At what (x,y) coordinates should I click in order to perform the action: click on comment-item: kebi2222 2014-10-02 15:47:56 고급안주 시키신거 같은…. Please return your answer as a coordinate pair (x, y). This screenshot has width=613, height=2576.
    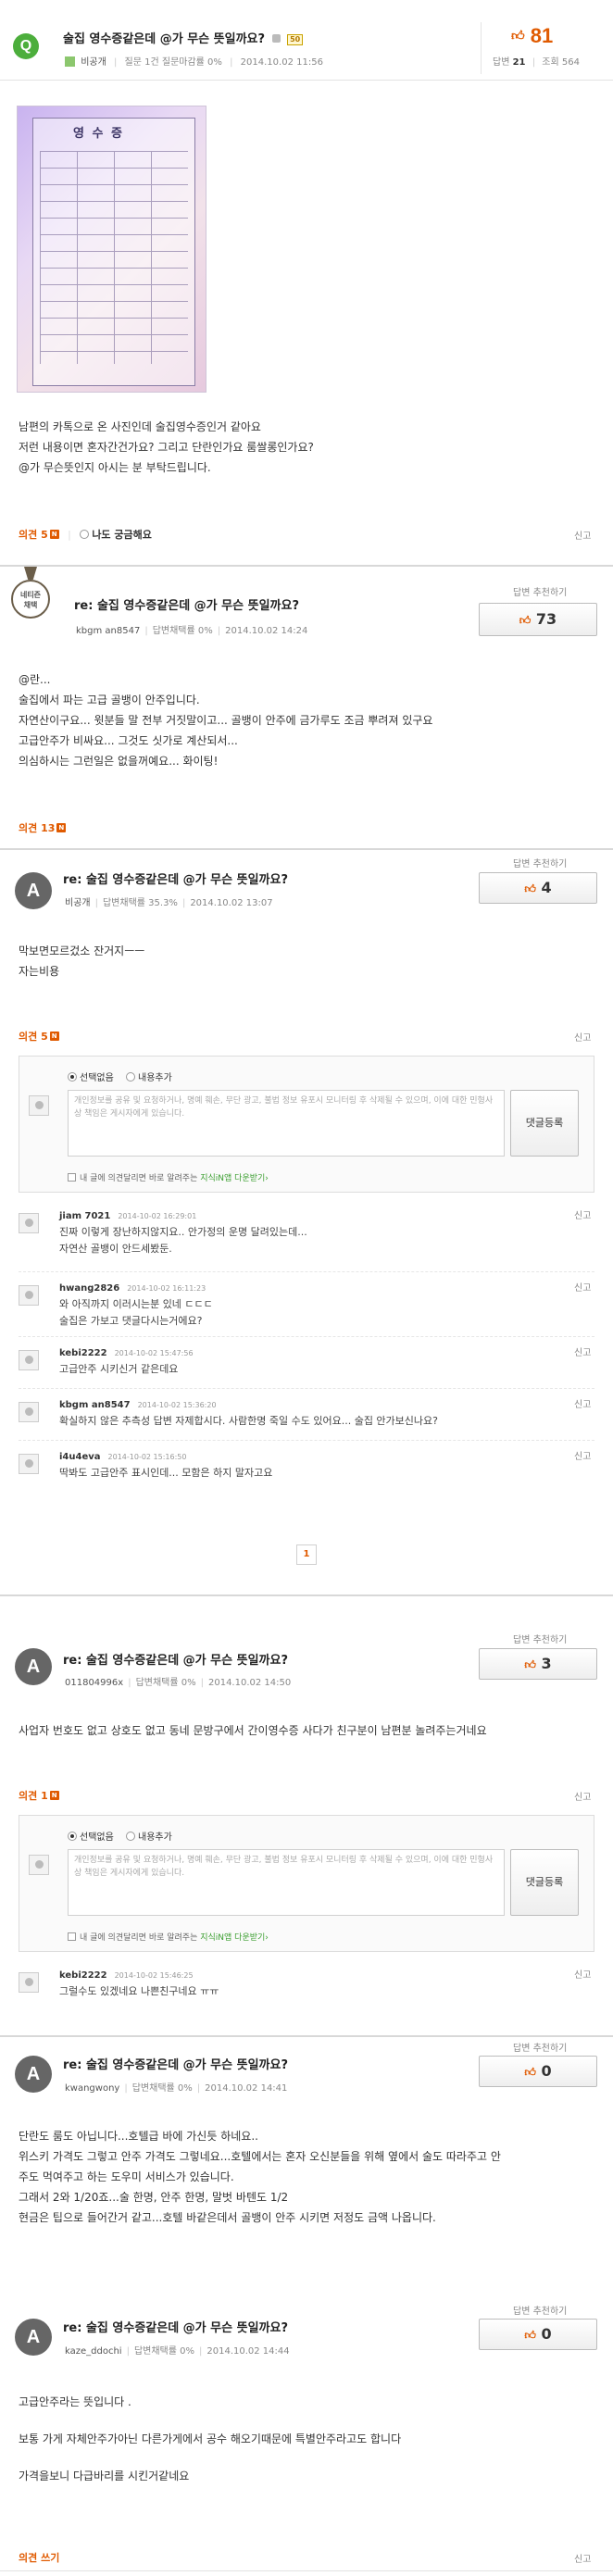
    Looking at the image, I should click on (306, 1363).